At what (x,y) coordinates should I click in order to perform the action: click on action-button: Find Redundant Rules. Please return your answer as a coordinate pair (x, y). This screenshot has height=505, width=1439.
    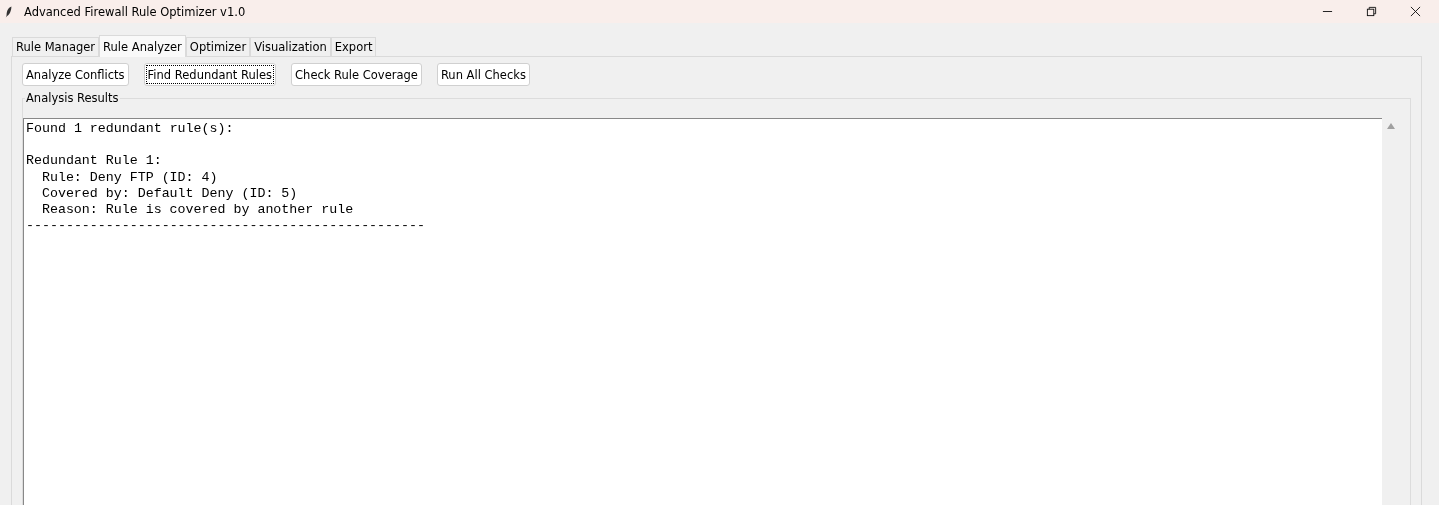
    Looking at the image, I should click on (210, 74).